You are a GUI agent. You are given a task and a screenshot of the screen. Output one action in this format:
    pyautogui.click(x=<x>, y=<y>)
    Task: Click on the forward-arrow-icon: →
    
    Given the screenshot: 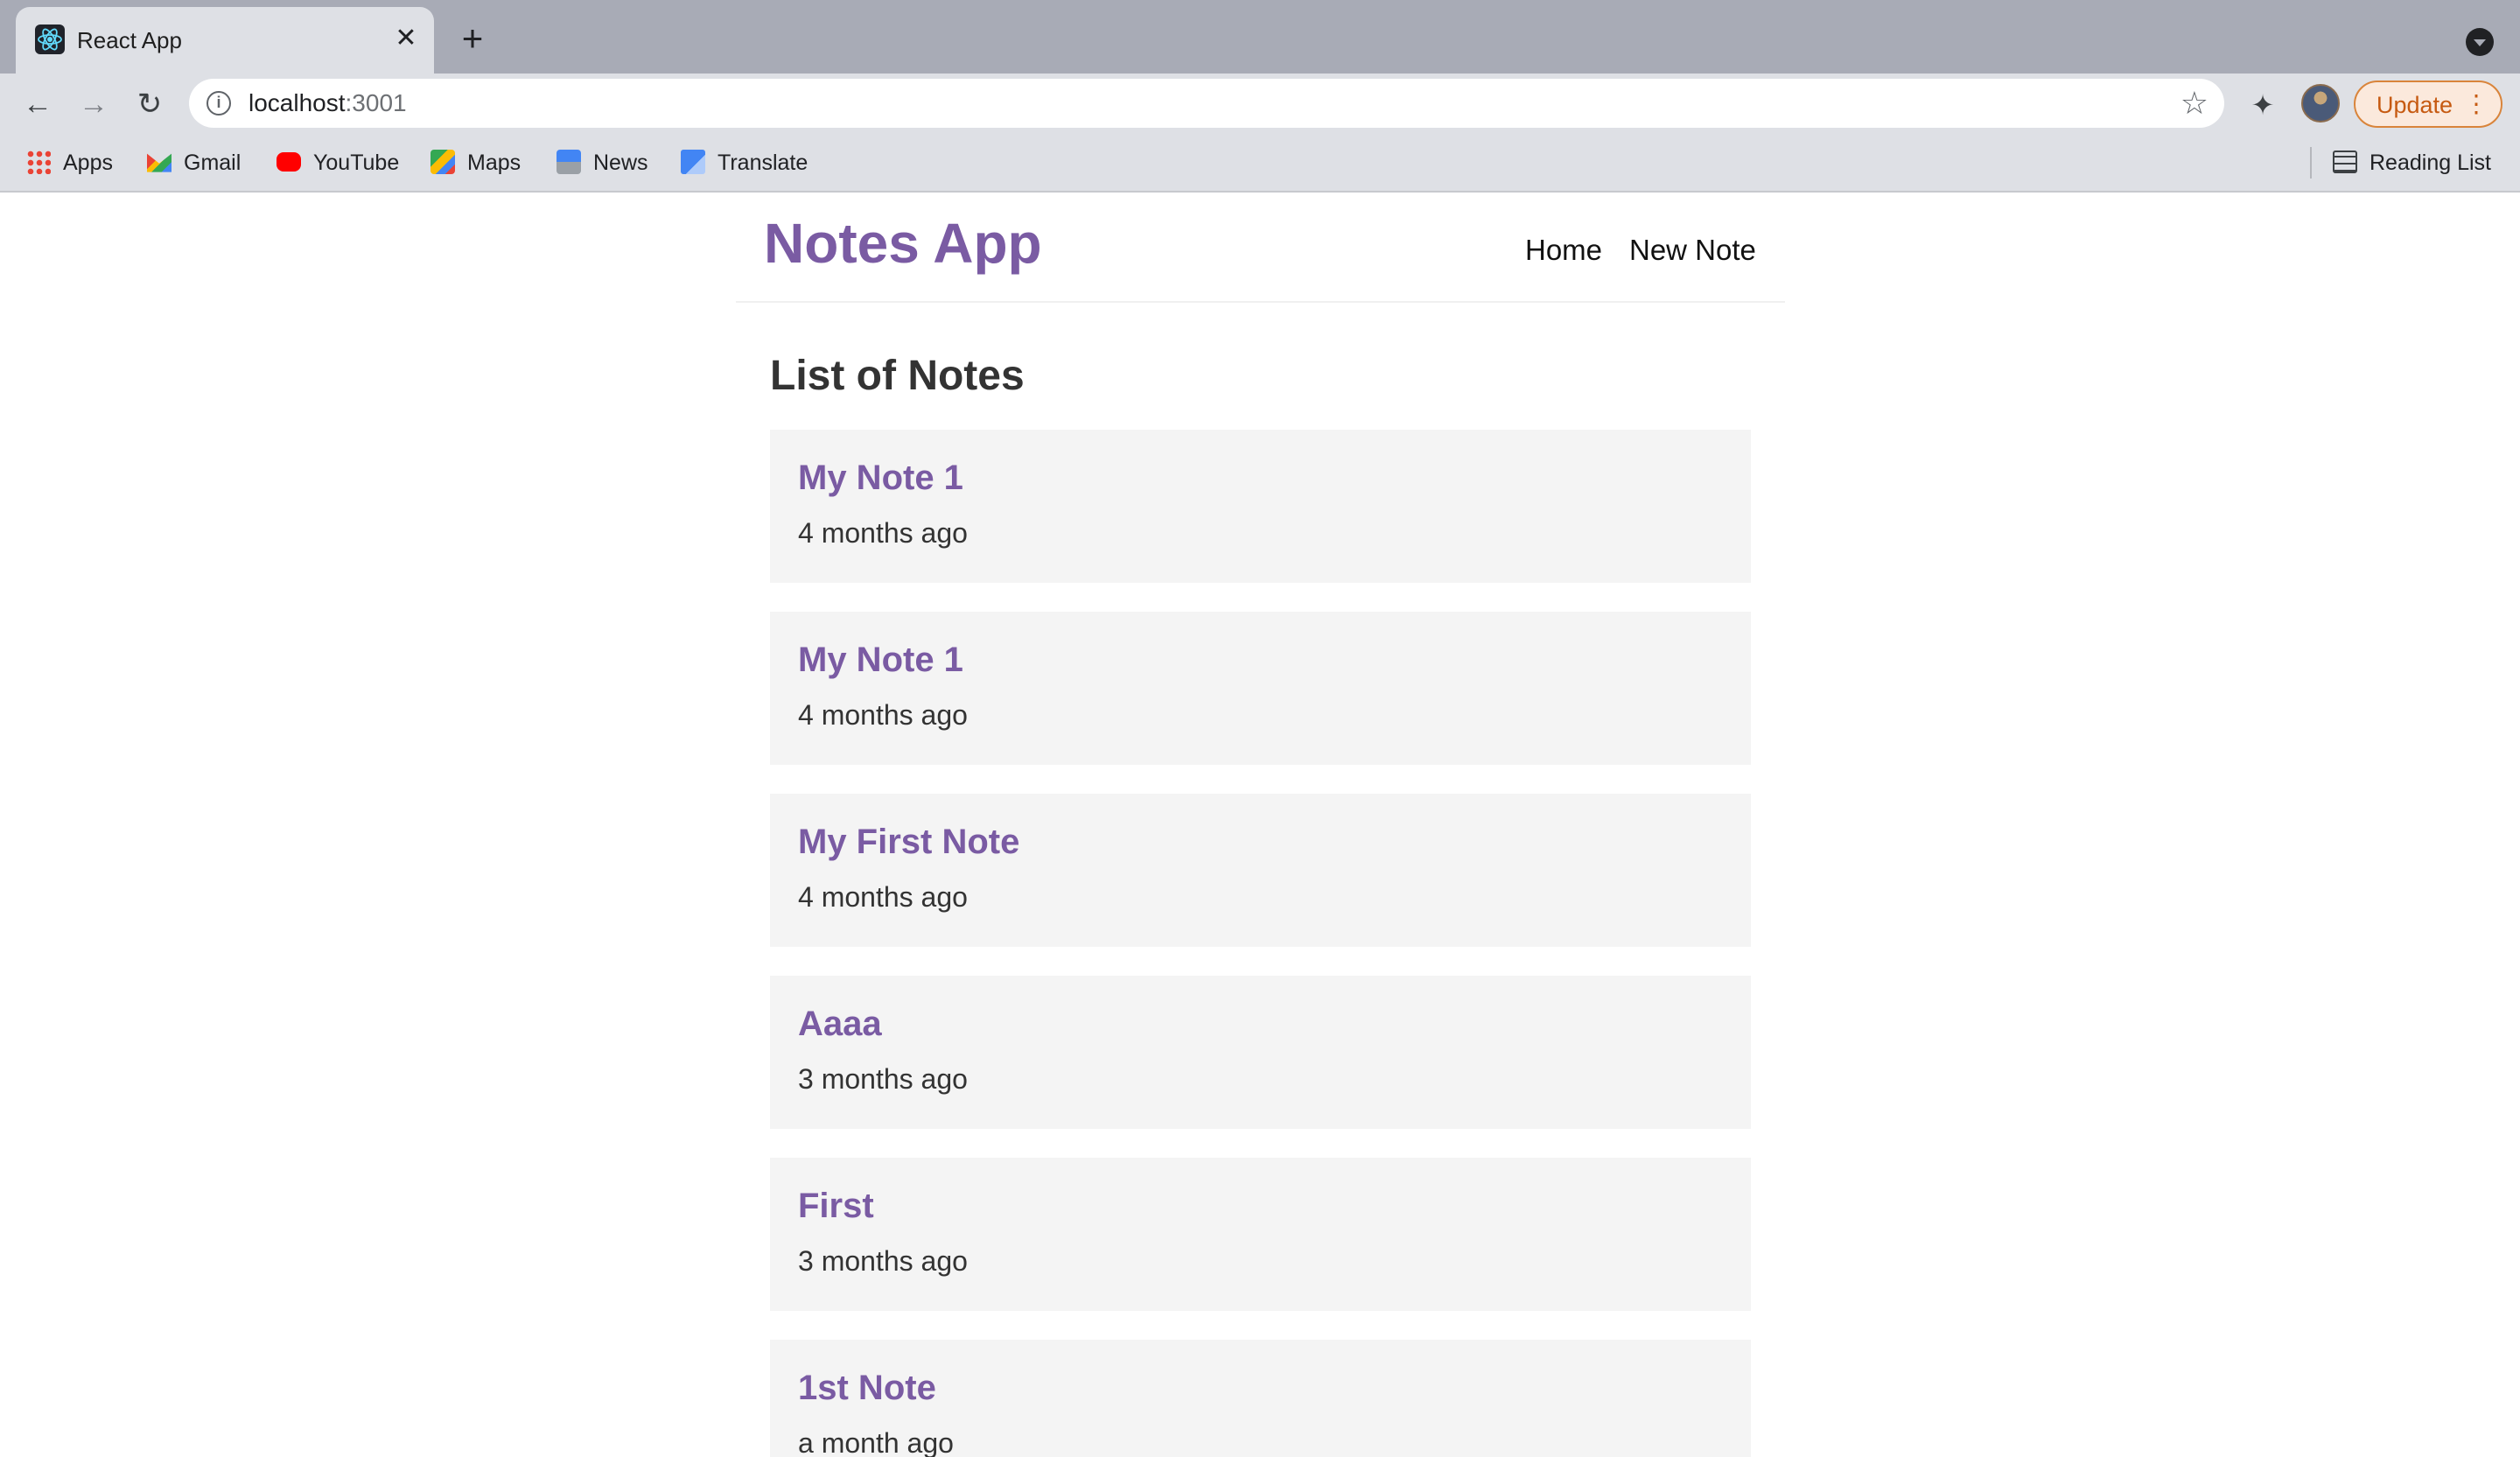 What is the action you would take?
    pyautogui.click(x=94, y=104)
    